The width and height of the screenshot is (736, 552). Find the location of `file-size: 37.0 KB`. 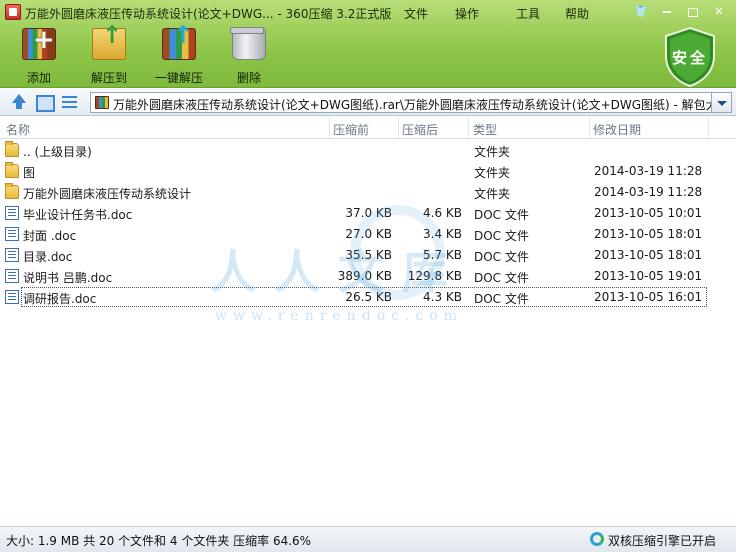

file-size: 37.0 KB is located at coordinates (368, 213).